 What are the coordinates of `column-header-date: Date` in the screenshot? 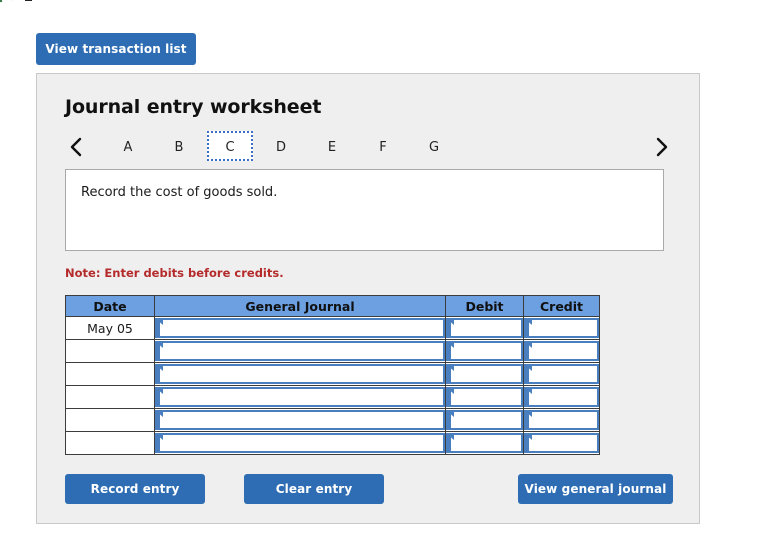 It's located at (110, 306).